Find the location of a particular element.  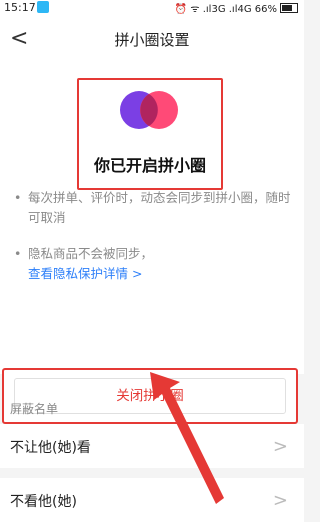

annotation-arrow-icon is located at coordinates (187, 438).